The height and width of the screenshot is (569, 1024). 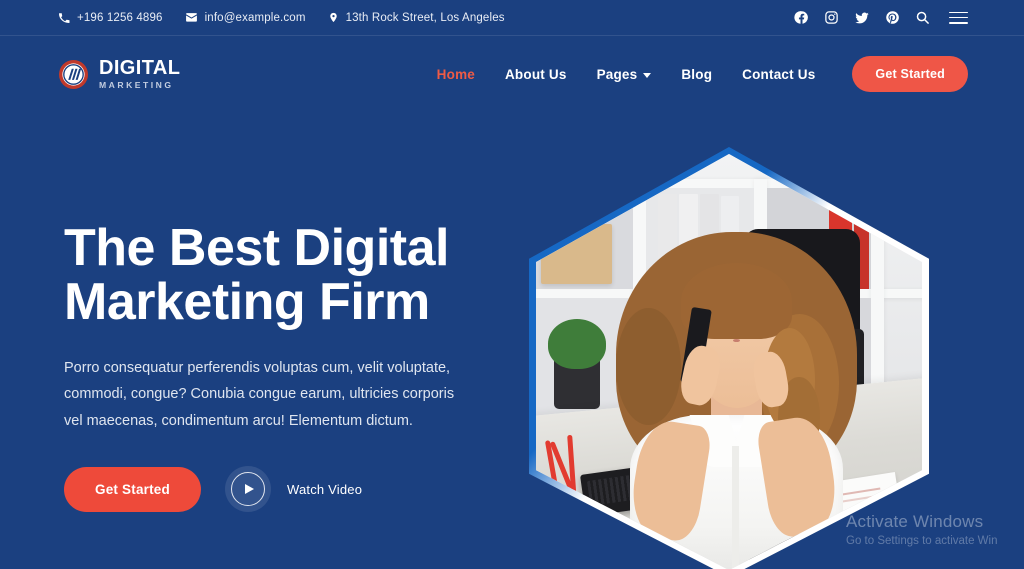 I want to click on hero-actions: Get Started Watch Video, so click(x=279, y=489).